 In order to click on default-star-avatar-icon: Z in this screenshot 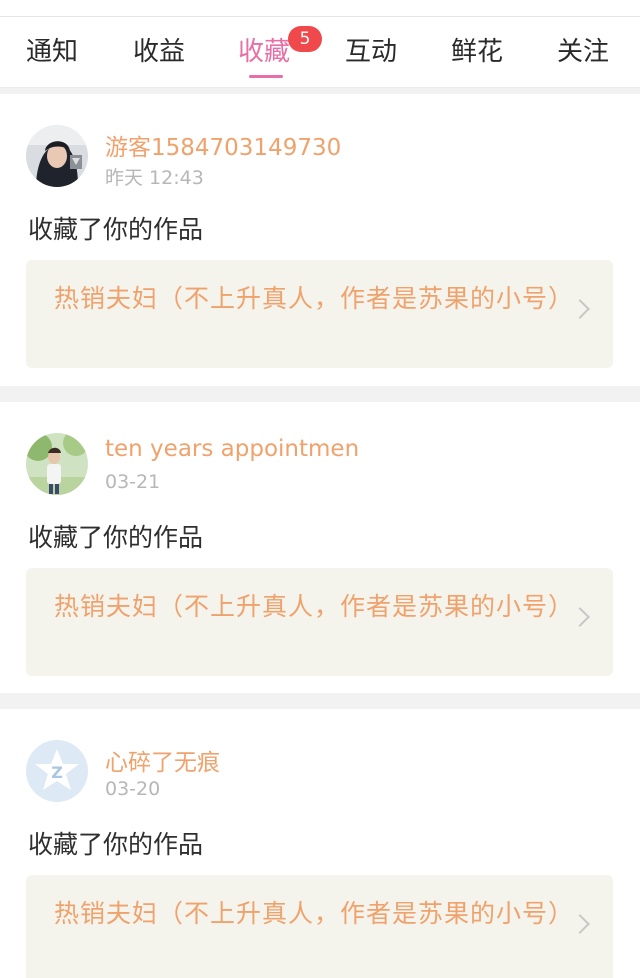, I will do `click(57, 771)`.